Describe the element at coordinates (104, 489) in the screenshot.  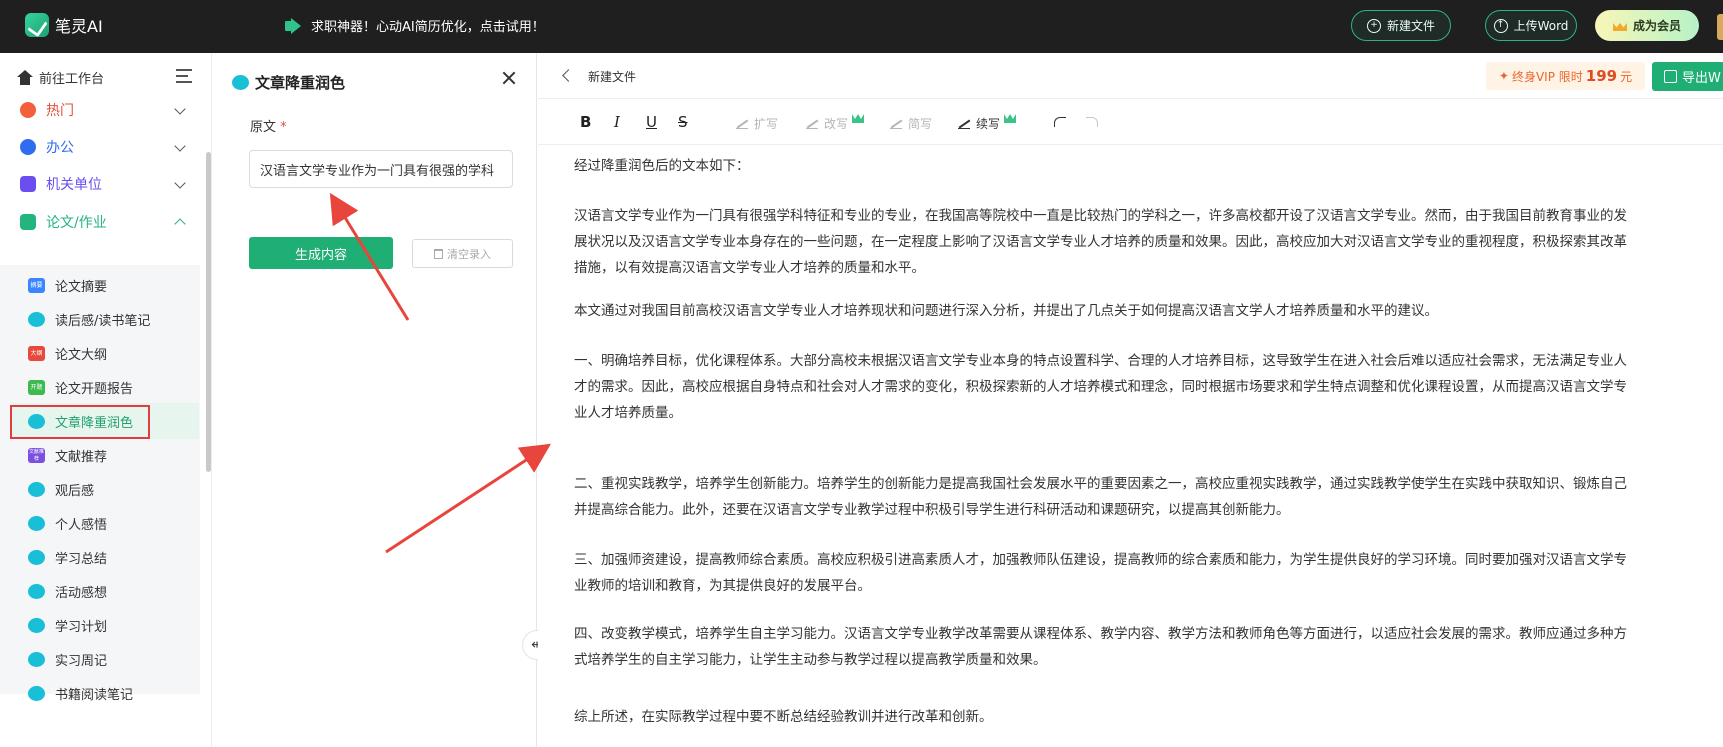
I see `sidebar-item-review: 观后感` at that location.